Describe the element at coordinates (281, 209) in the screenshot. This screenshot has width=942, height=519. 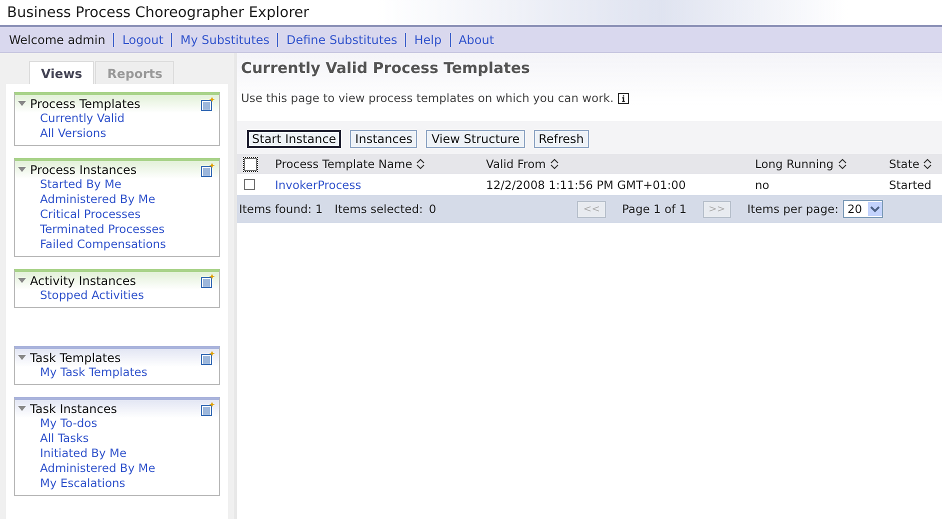
I see `items-found-text: Items found: 1` at that location.